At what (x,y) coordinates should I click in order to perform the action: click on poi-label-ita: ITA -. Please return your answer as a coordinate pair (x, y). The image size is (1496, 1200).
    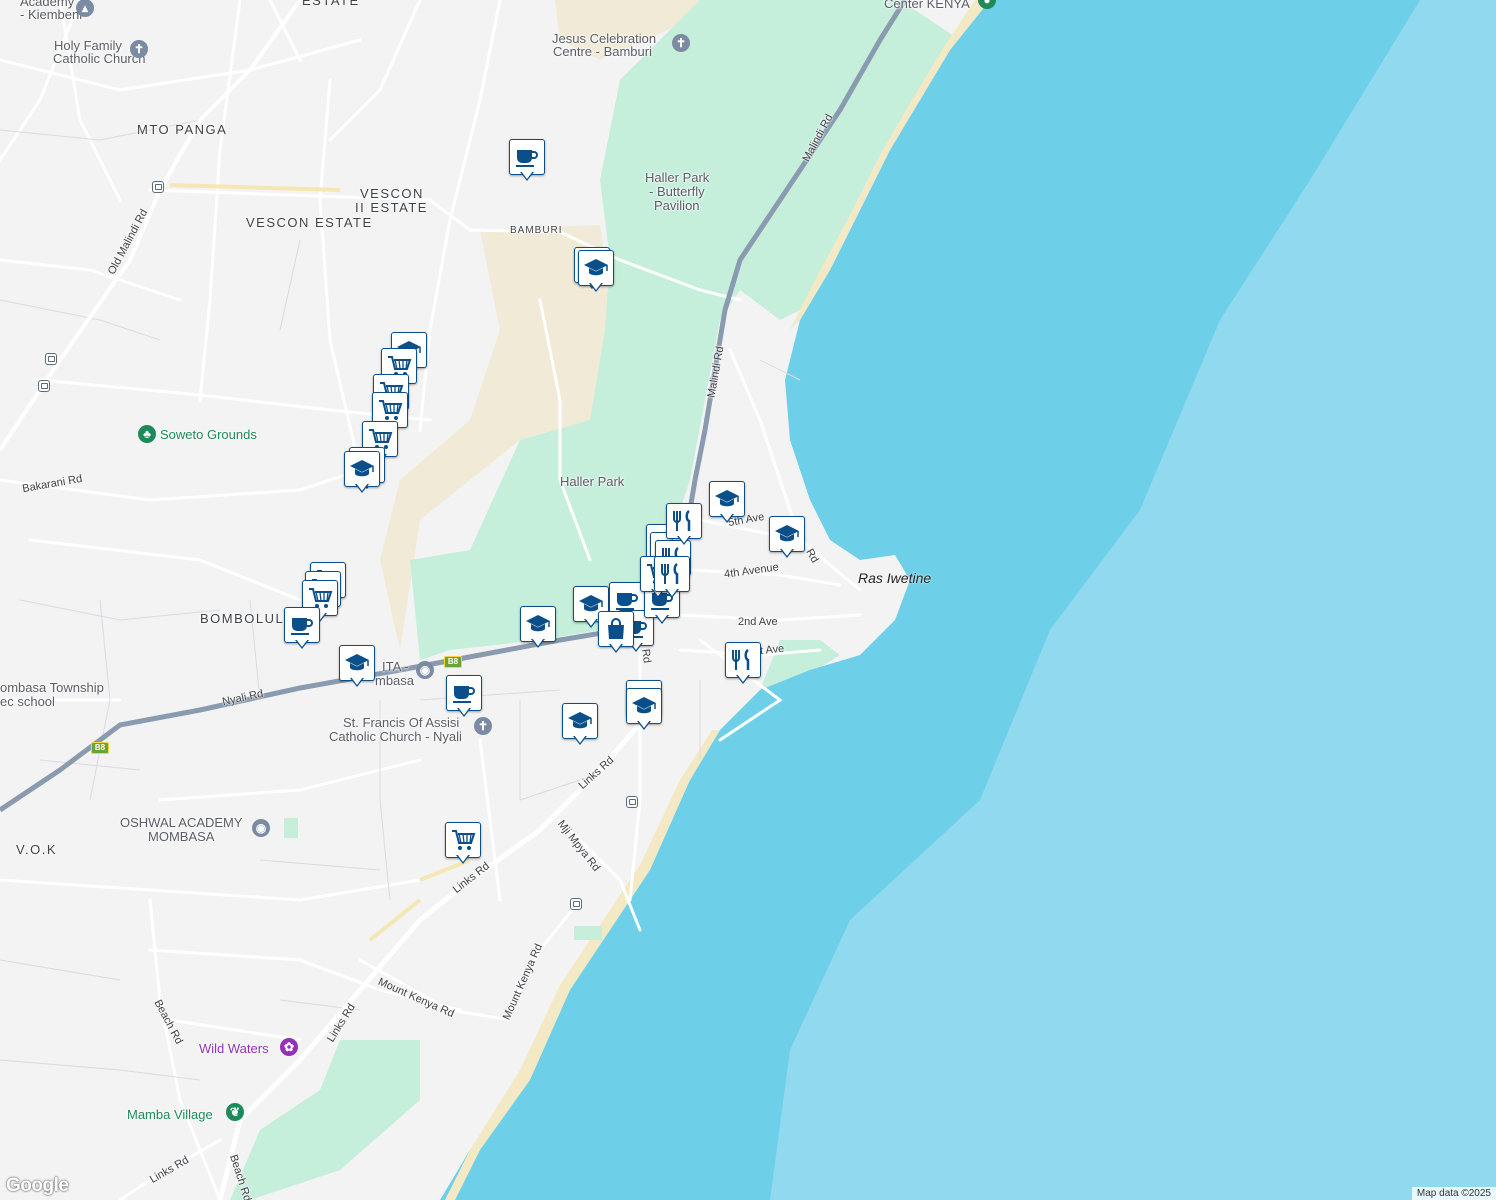
    Looking at the image, I should click on (395, 666).